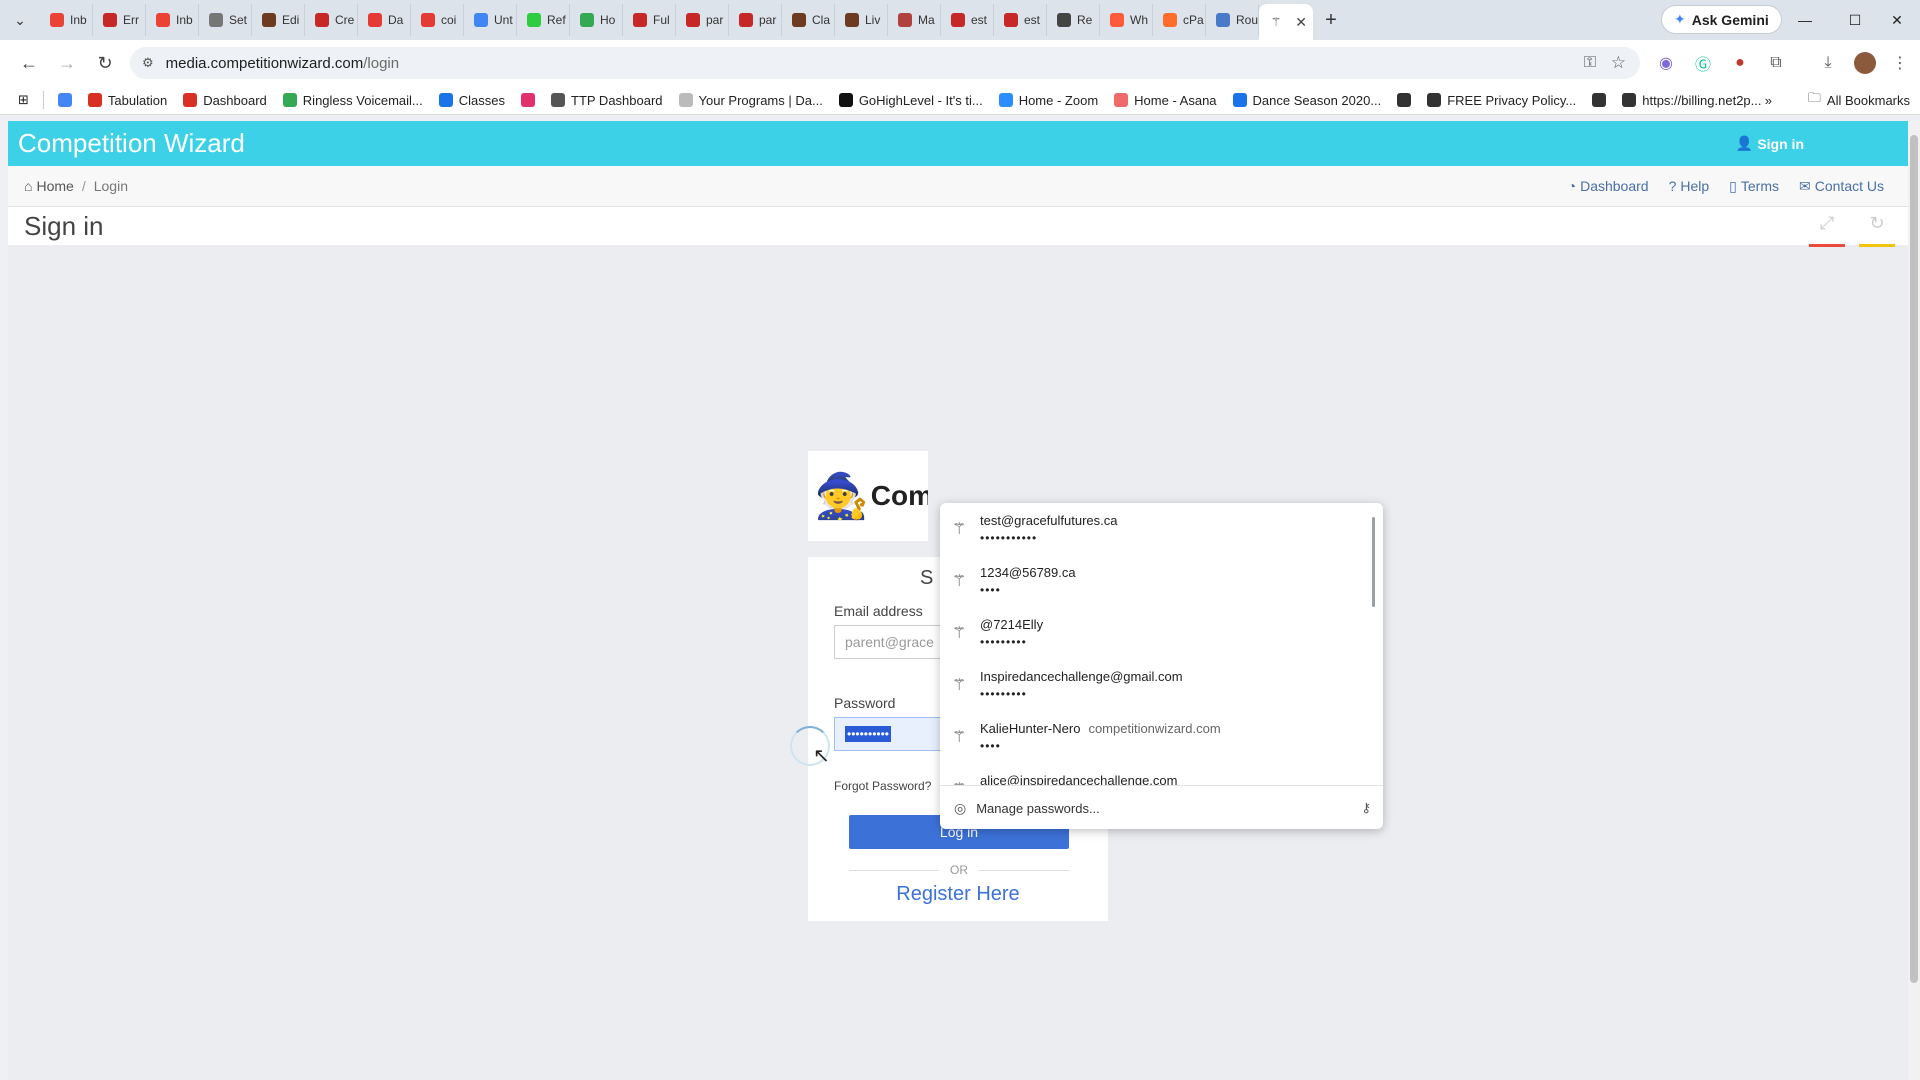 The height and width of the screenshot is (1080, 1920). I want to click on manage-passwords-row: ◎ Manage passwords... ⚷, so click(1161, 807).